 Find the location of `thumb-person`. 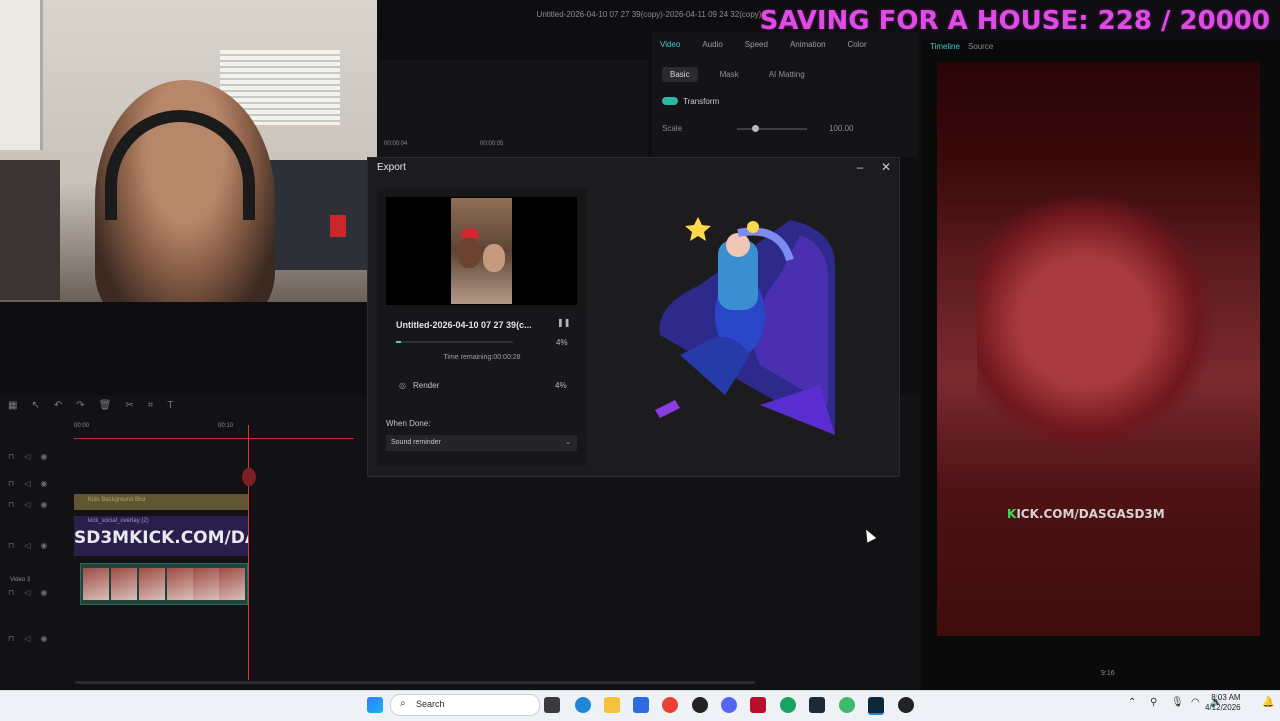

thumb-person is located at coordinates (469, 253).